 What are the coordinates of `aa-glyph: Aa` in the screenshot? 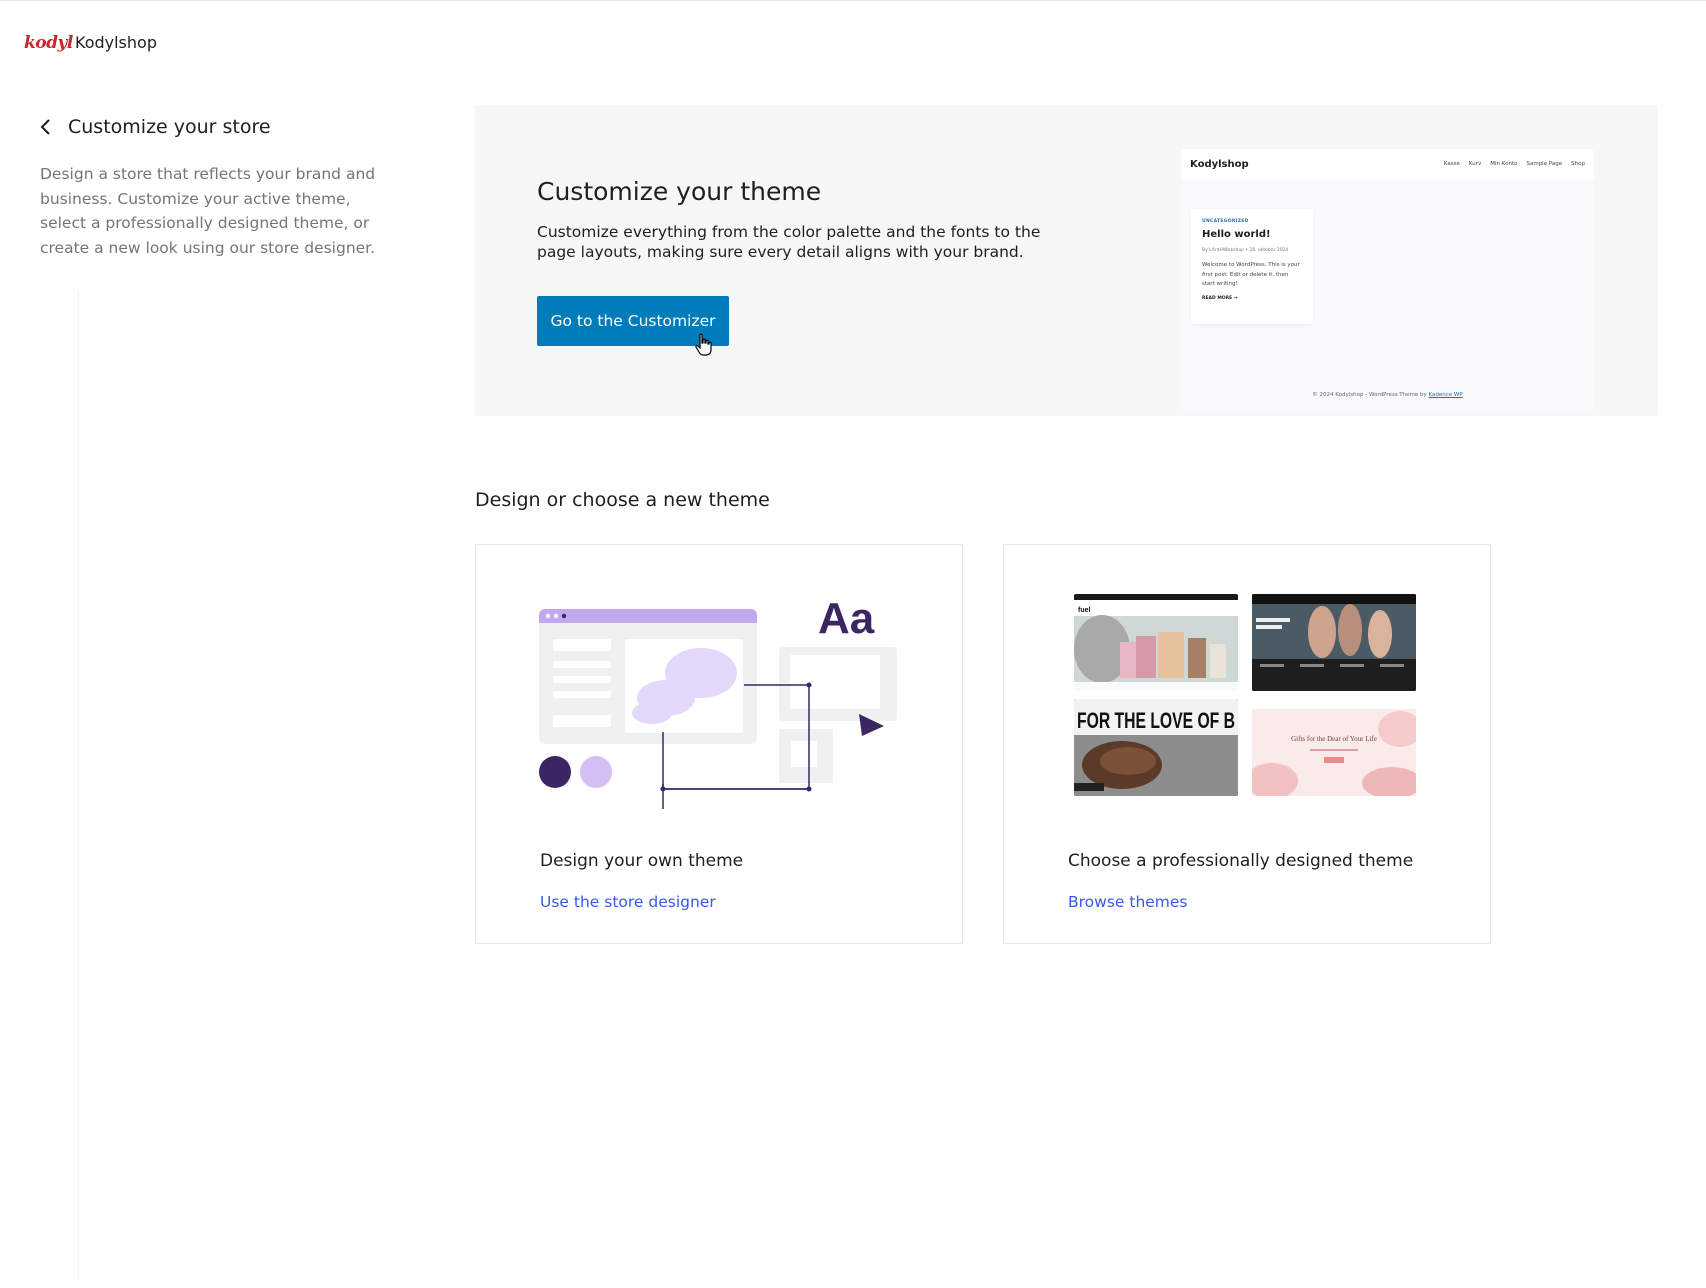 It's located at (846, 618).